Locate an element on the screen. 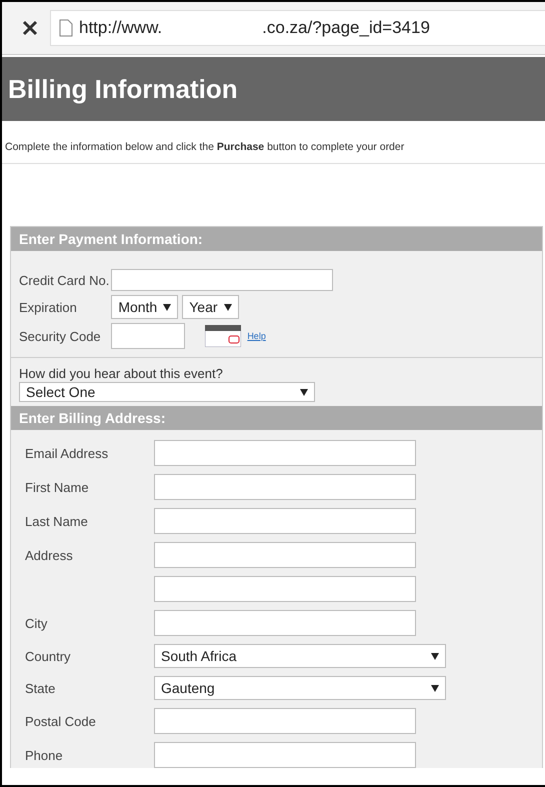 Image resolution: width=545 pixels, height=787 pixels. field-label: Address is located at coordinates (49, 555).